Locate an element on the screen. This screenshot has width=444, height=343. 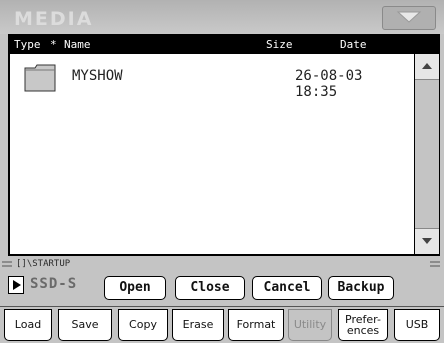
scroll-down-button is located at coordinates (427, 241).